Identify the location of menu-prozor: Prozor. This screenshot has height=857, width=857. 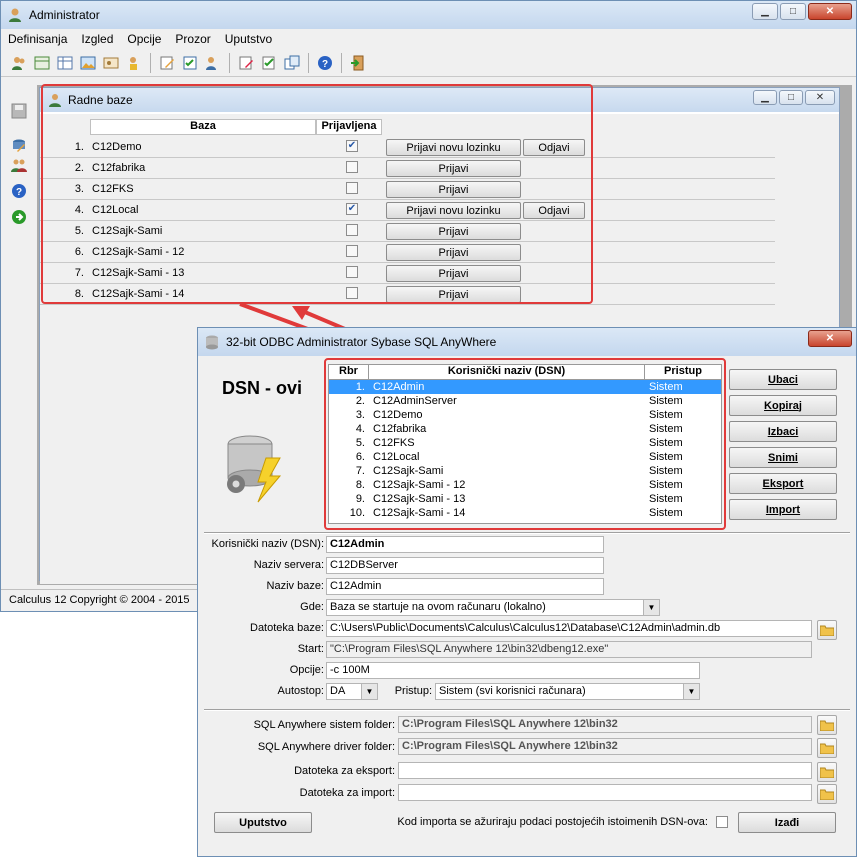
(192, 39).